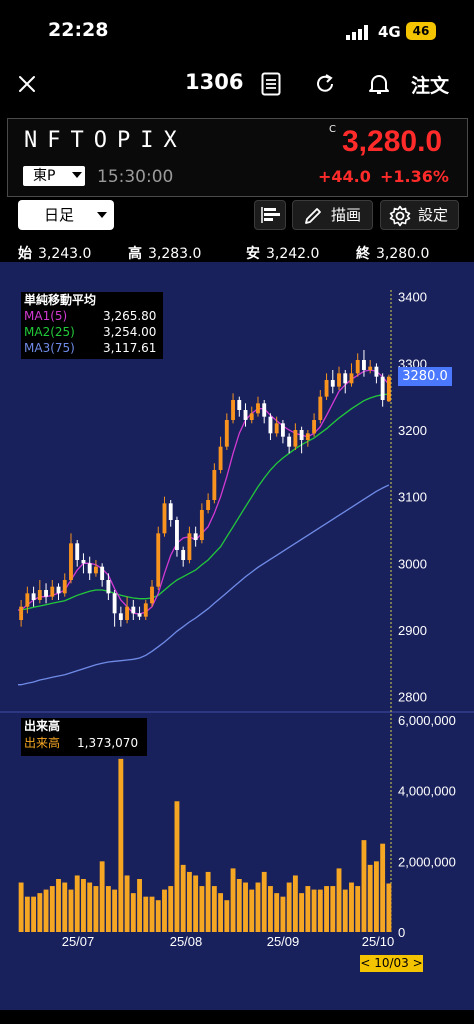 The image size is (474, 1024). Describe the element at coordinates (27, 84) in the screenshot. I see `close-icon` at that location.